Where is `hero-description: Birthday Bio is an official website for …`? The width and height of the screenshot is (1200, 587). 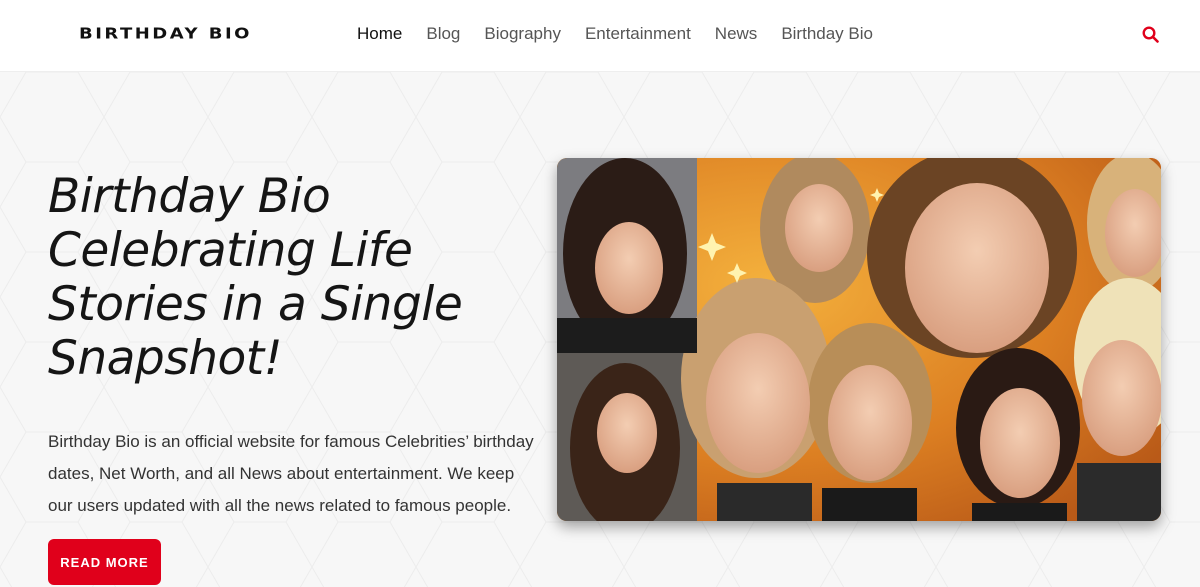
hero-description: Birthday Bio is an official website for … is located at coordinates (291, 473).